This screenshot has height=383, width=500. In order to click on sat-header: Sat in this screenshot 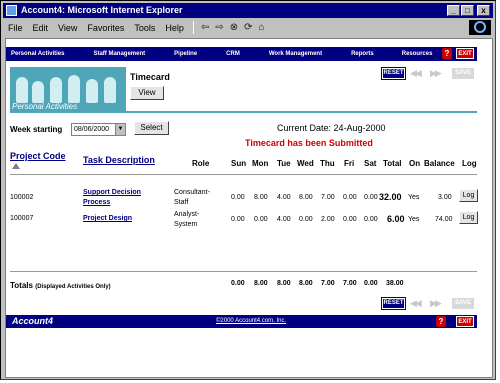, I will do `click(370, 163)`.